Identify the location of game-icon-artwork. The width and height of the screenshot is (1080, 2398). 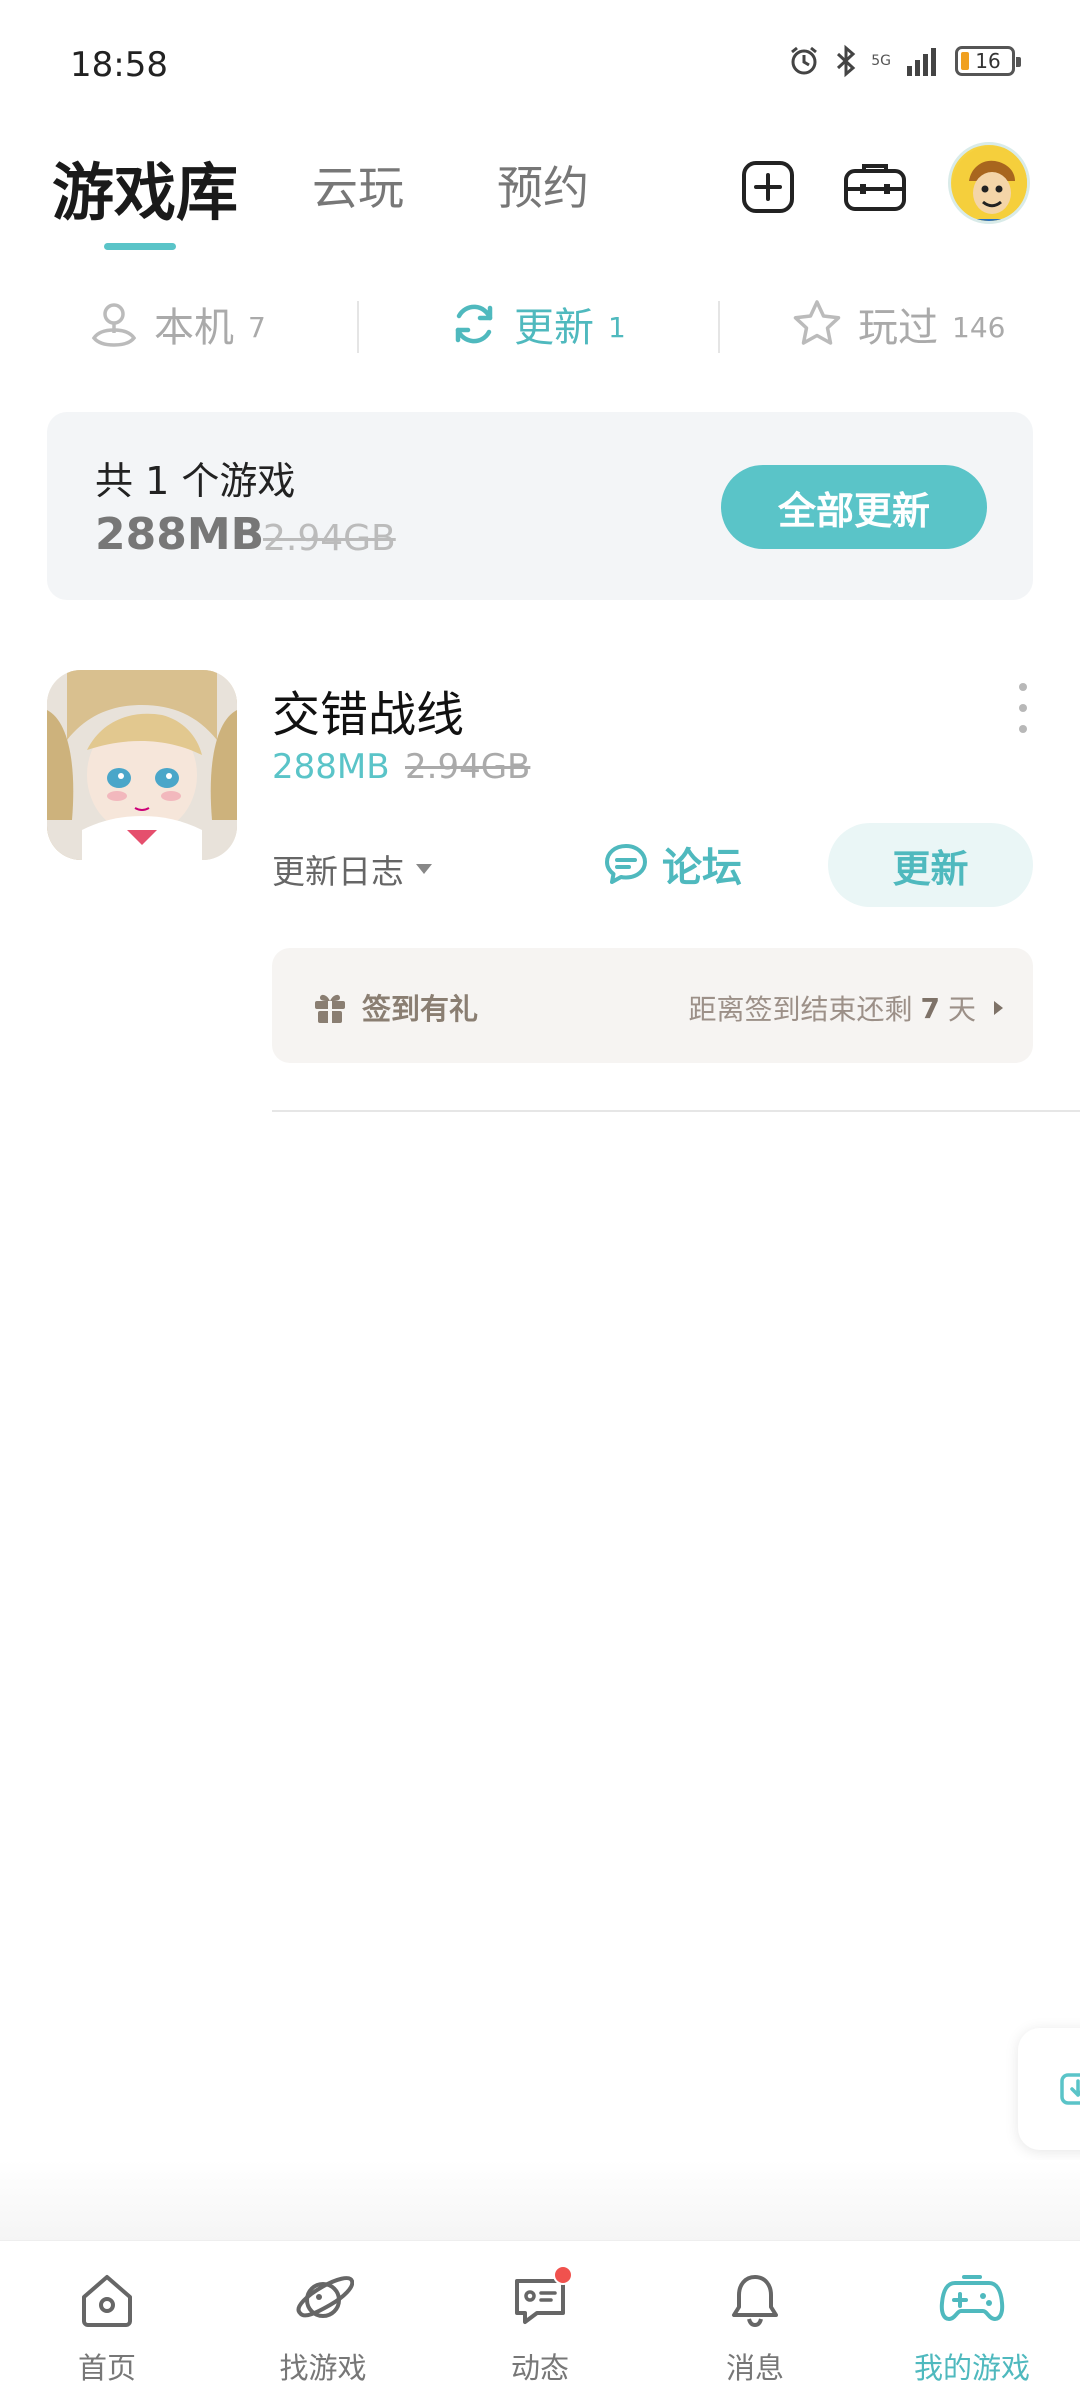
(142, 765).